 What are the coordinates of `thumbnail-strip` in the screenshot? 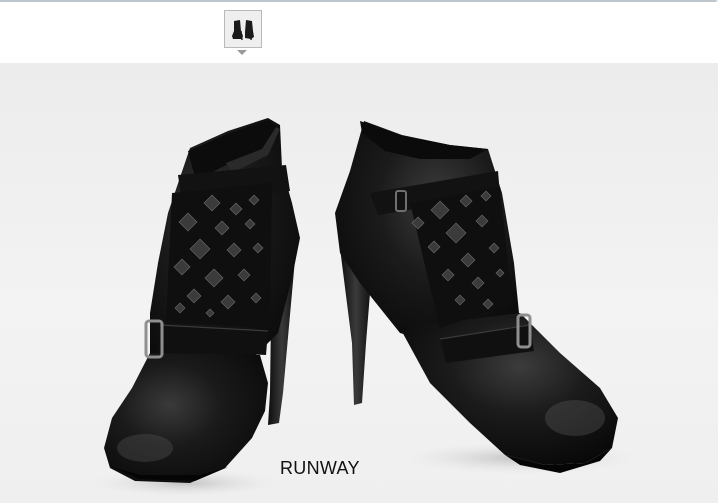 It's located at (359, 32).